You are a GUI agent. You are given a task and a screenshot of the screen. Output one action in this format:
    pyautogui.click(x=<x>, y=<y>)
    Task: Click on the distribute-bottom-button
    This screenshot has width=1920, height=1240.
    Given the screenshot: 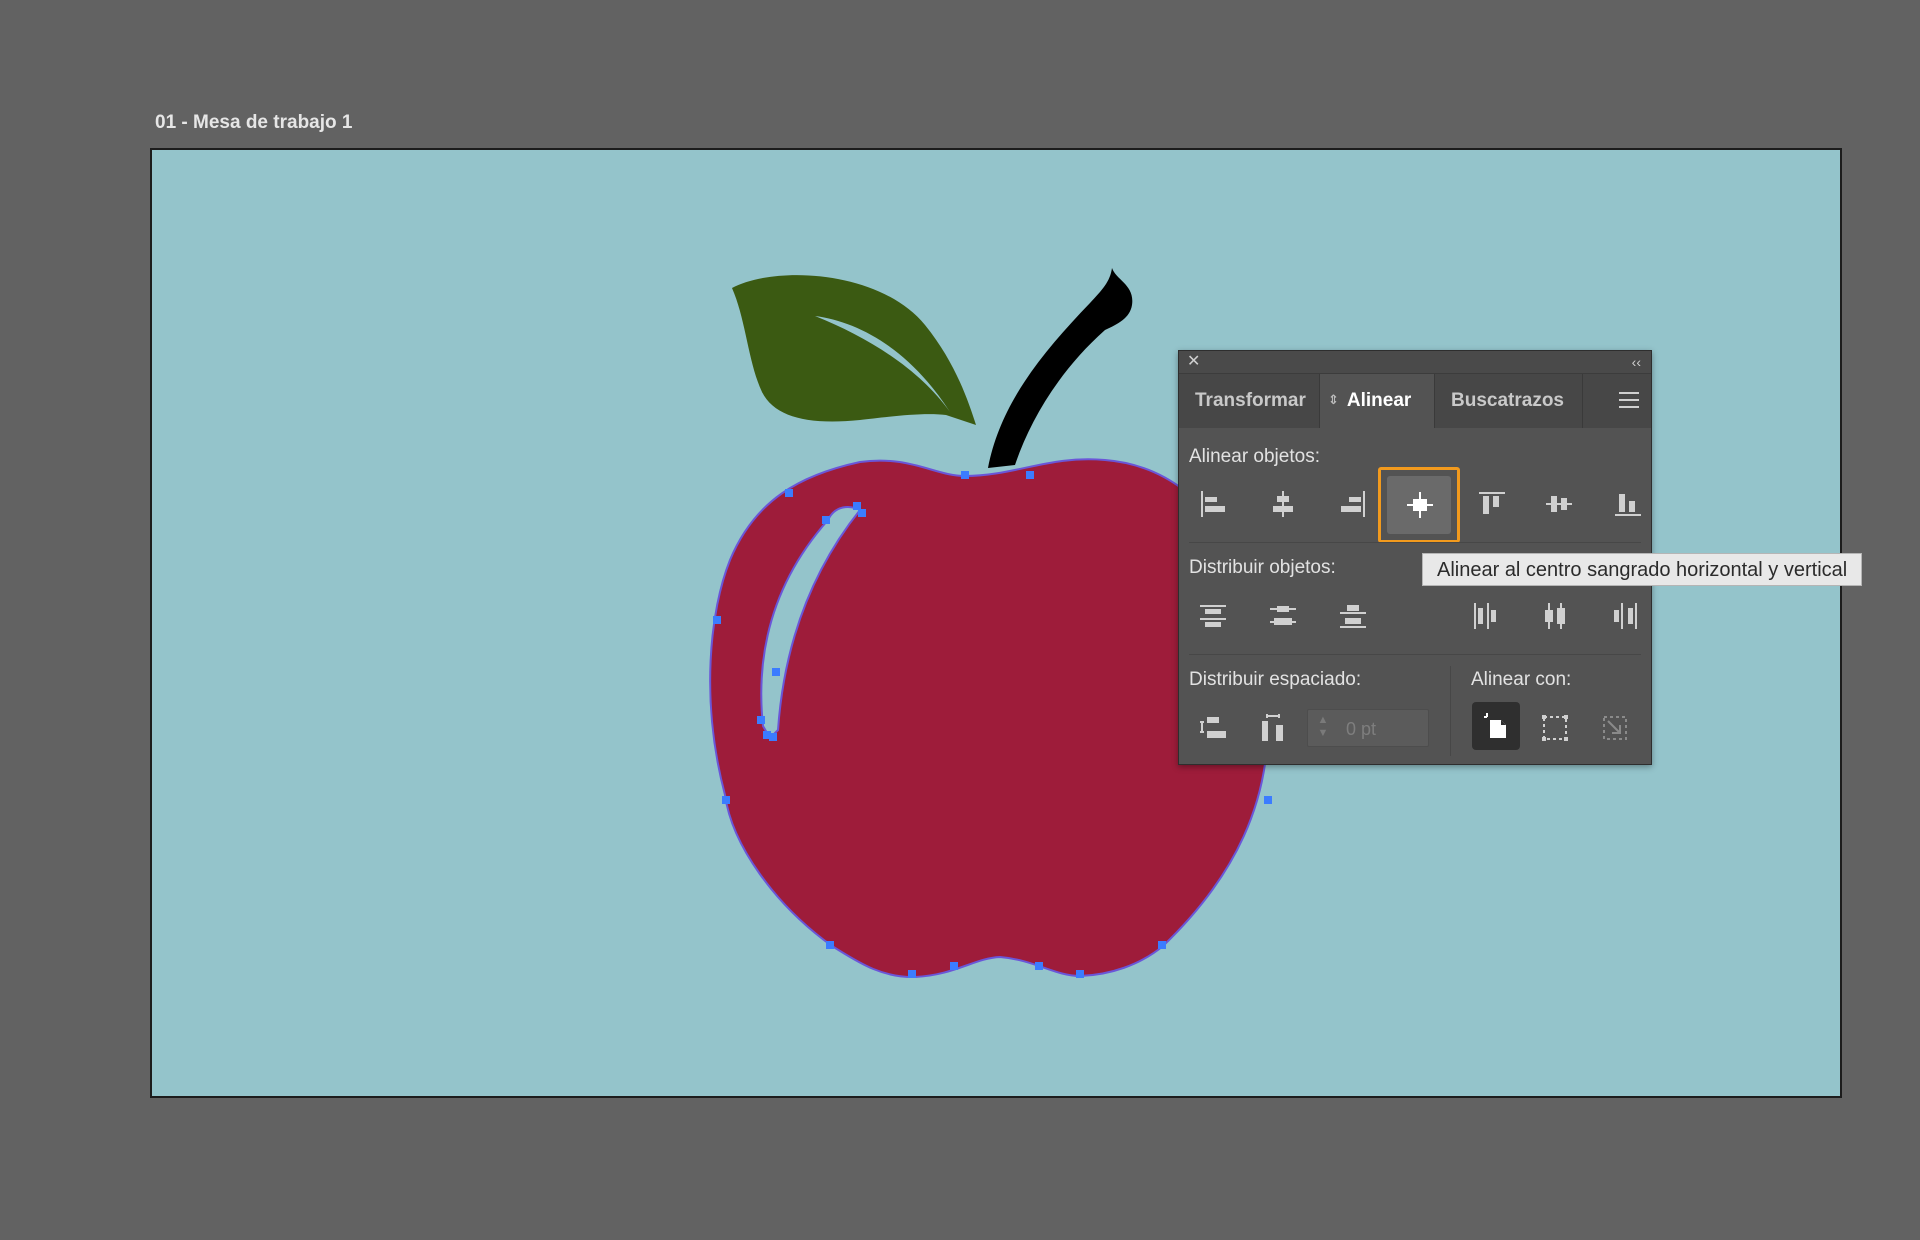 What is the action you would take?
    pyautogui.click(x=1353, y=616)
    